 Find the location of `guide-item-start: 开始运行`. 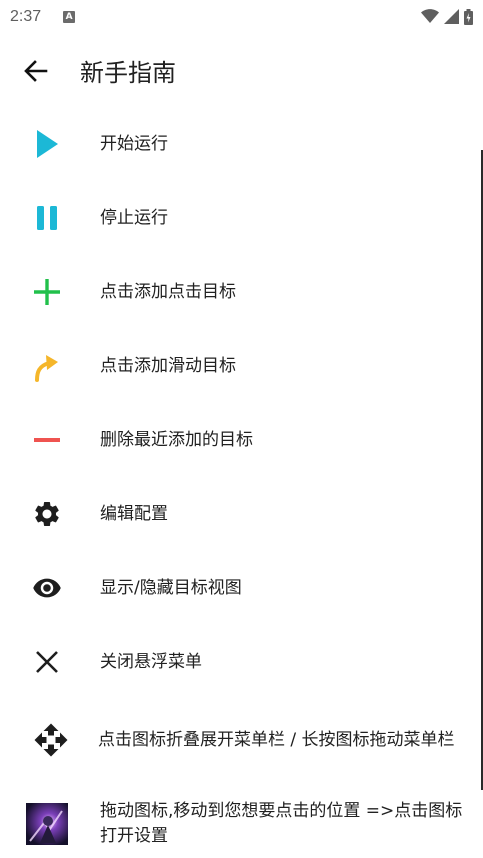

guide-item-start: 开始运行 is located at coordinates (241, 144).